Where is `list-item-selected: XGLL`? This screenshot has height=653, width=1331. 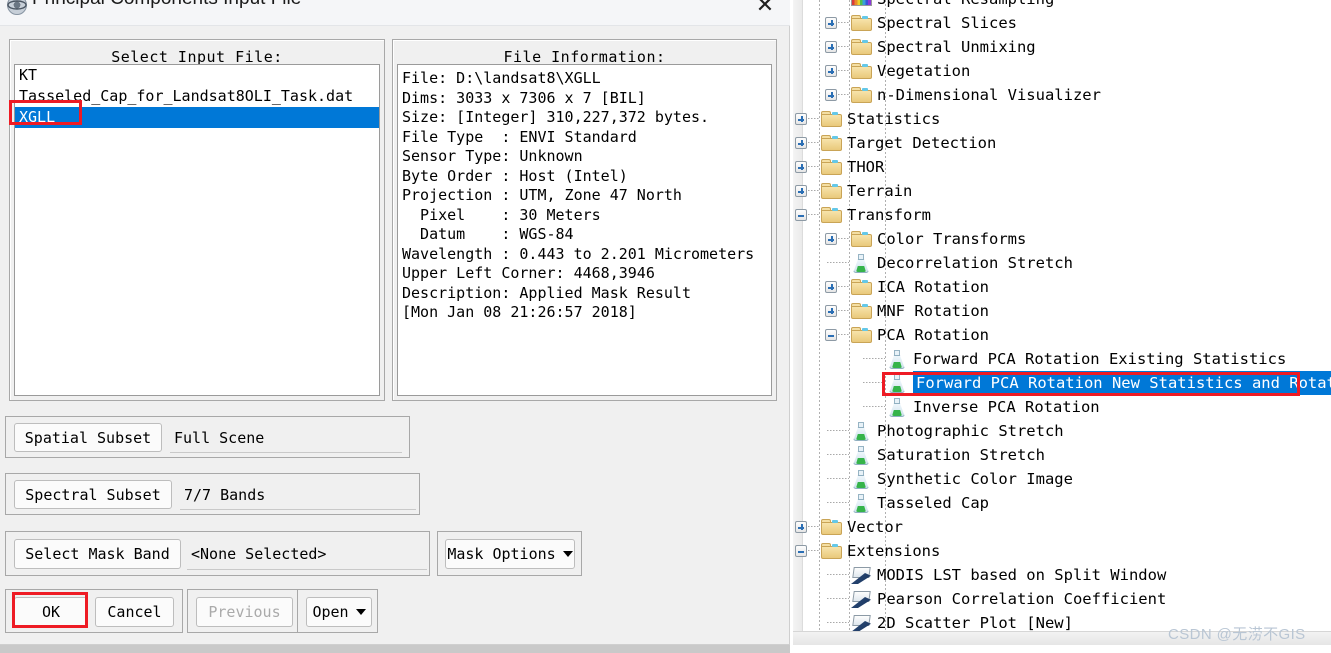
list-item-selected: XGLL is located at coordinates (197, 117).